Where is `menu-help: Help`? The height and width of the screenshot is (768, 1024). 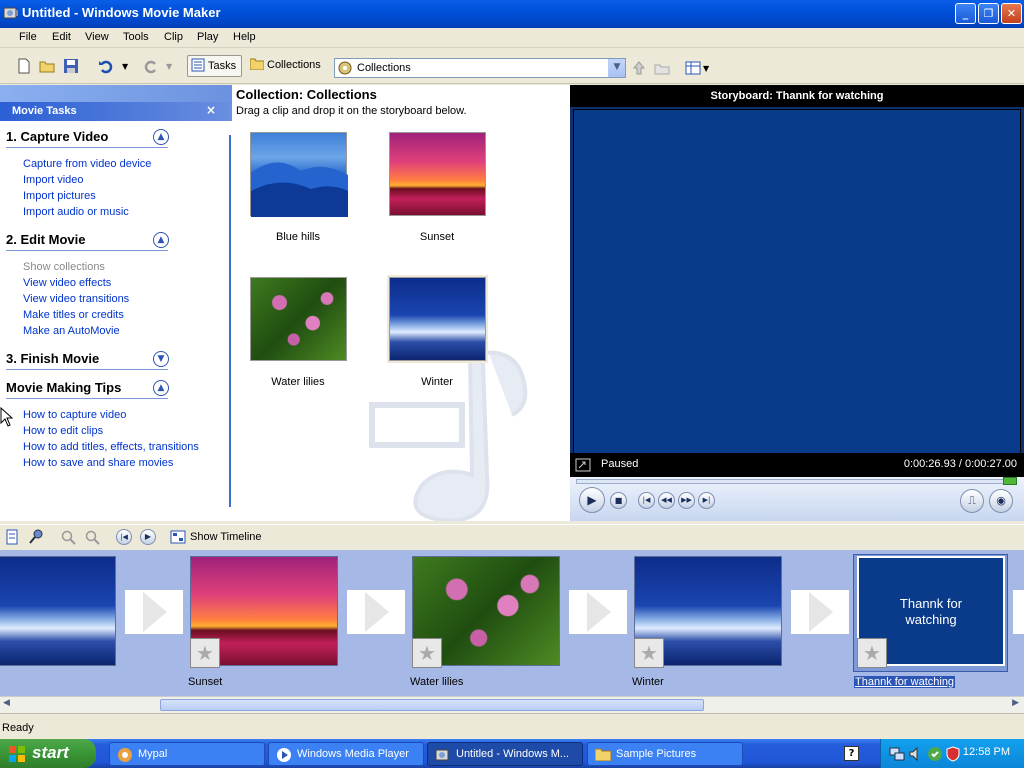
menu-help: Help is located at coordinates (244, 37).